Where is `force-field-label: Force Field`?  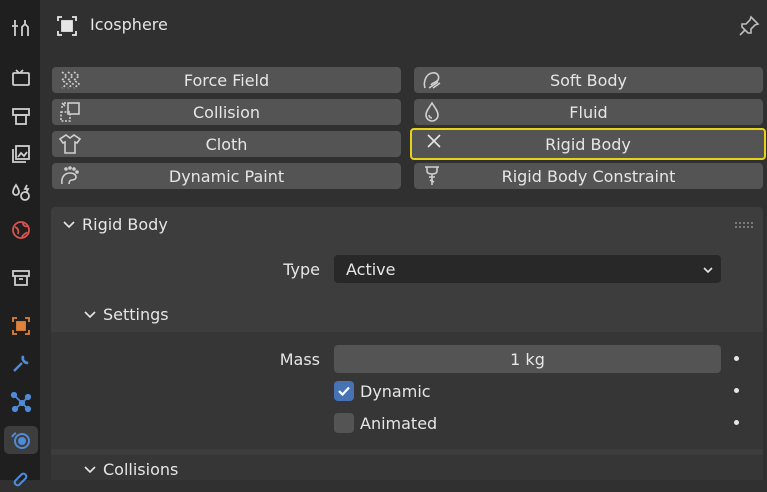
force-field-label: Force Field is located at coordinates (226, 80).